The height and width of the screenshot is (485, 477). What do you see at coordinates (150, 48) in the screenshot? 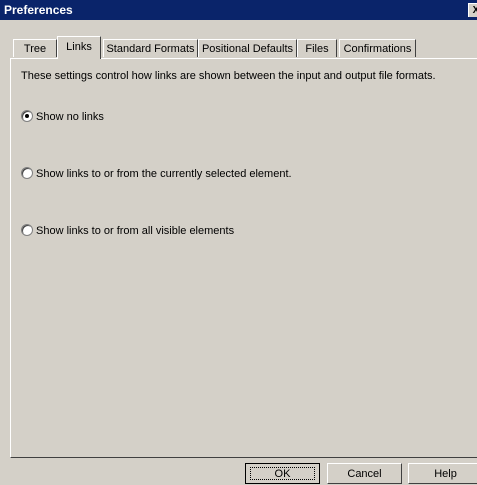
I see `tab-standard-formats: Standard Formats` at bounding box center [150, 48].